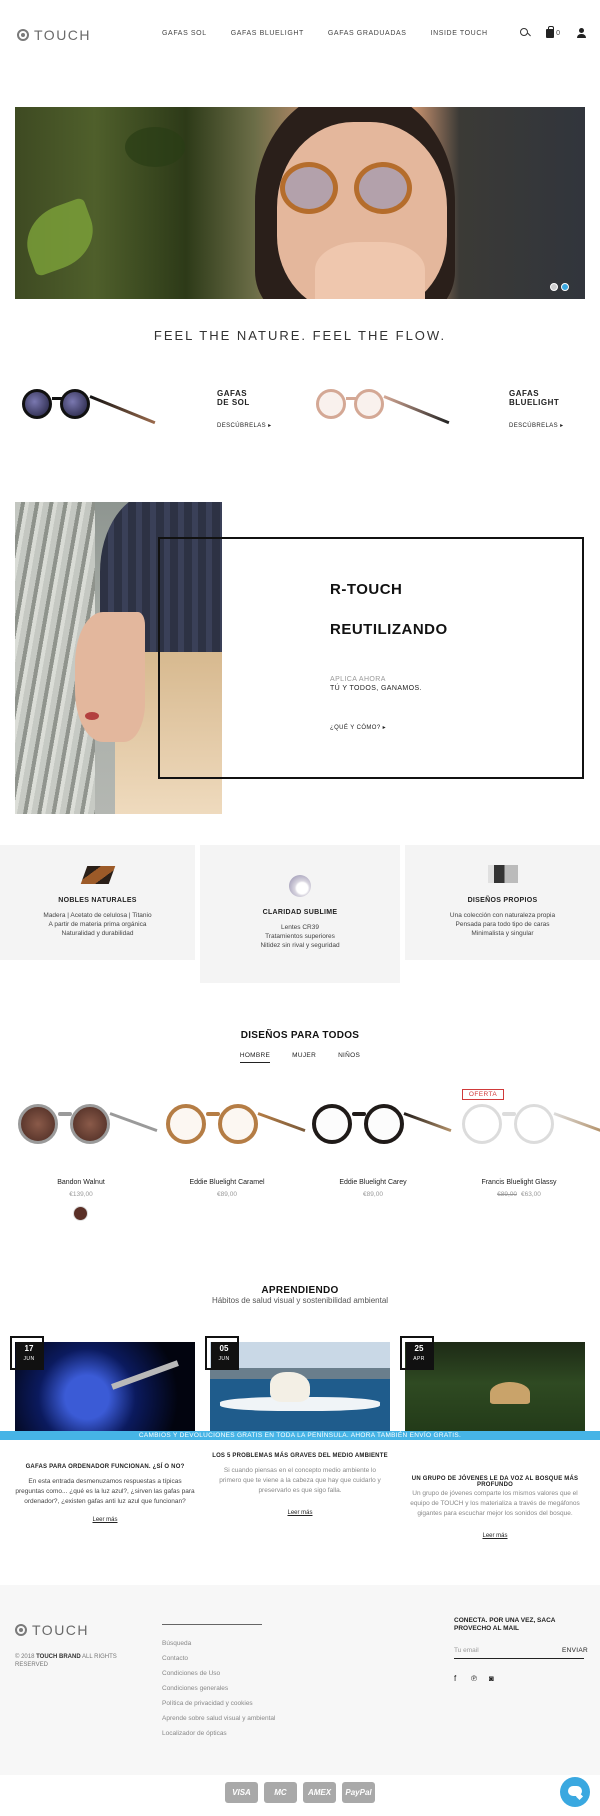  What do you see at coordinates (459, 33) in the screenshot?
I see `nav-item-inside-touch: INSIDE TOUCH` at bounding box center [459, 33].